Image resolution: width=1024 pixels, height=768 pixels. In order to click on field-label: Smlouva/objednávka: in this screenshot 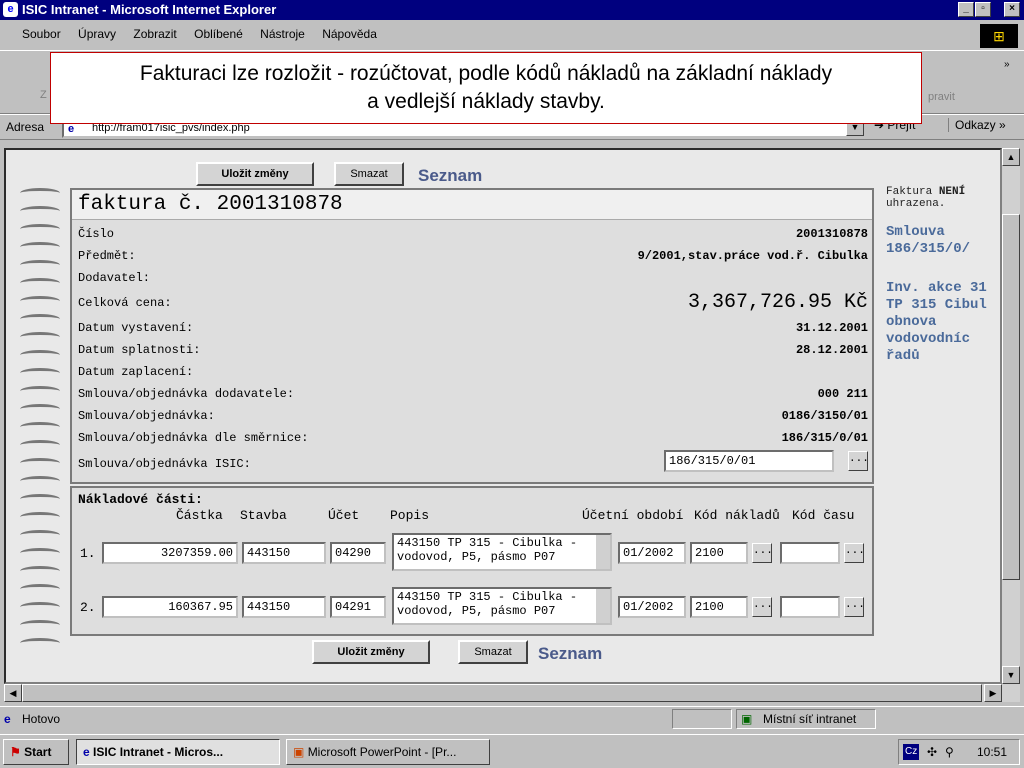, I will do `click(146, 416)`.